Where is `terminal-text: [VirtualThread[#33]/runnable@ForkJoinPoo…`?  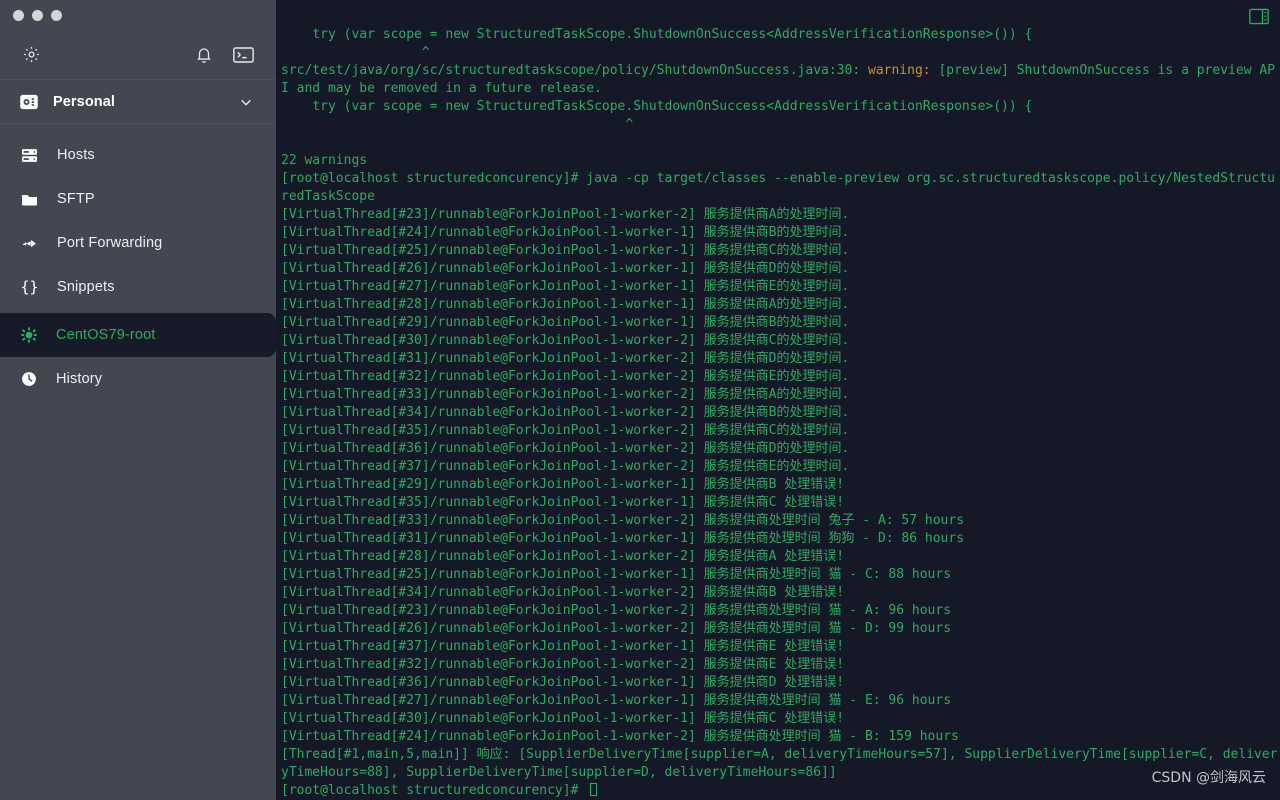 terminal-text: [VirtualThread[#33]/runnable@ForkJoinPoo… is located at coordinates (623, 520).